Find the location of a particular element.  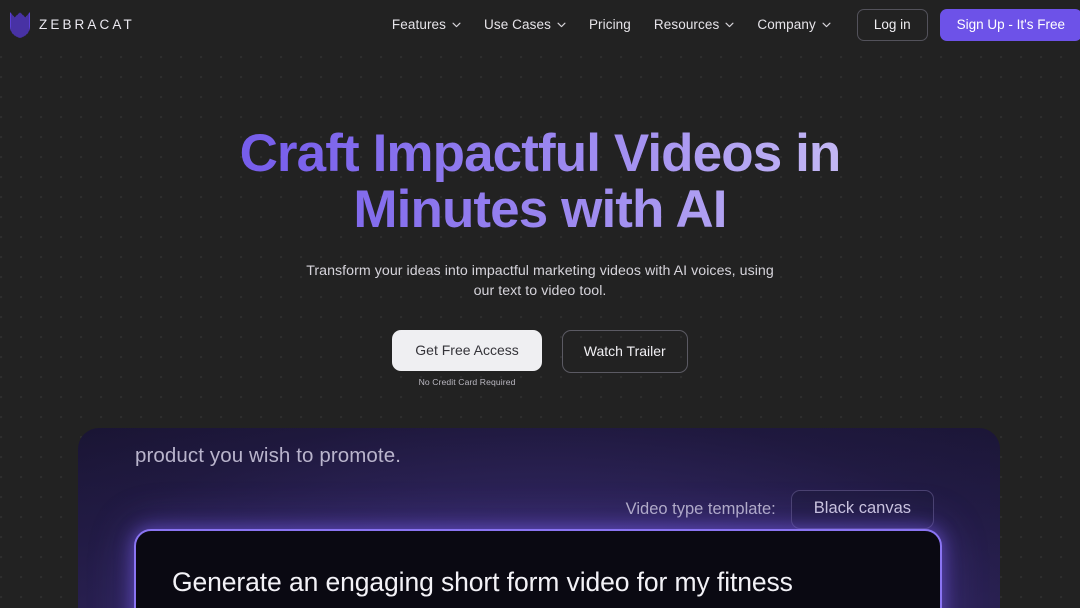

nav-item-resources: Resources is located at coordinates (694, 24).